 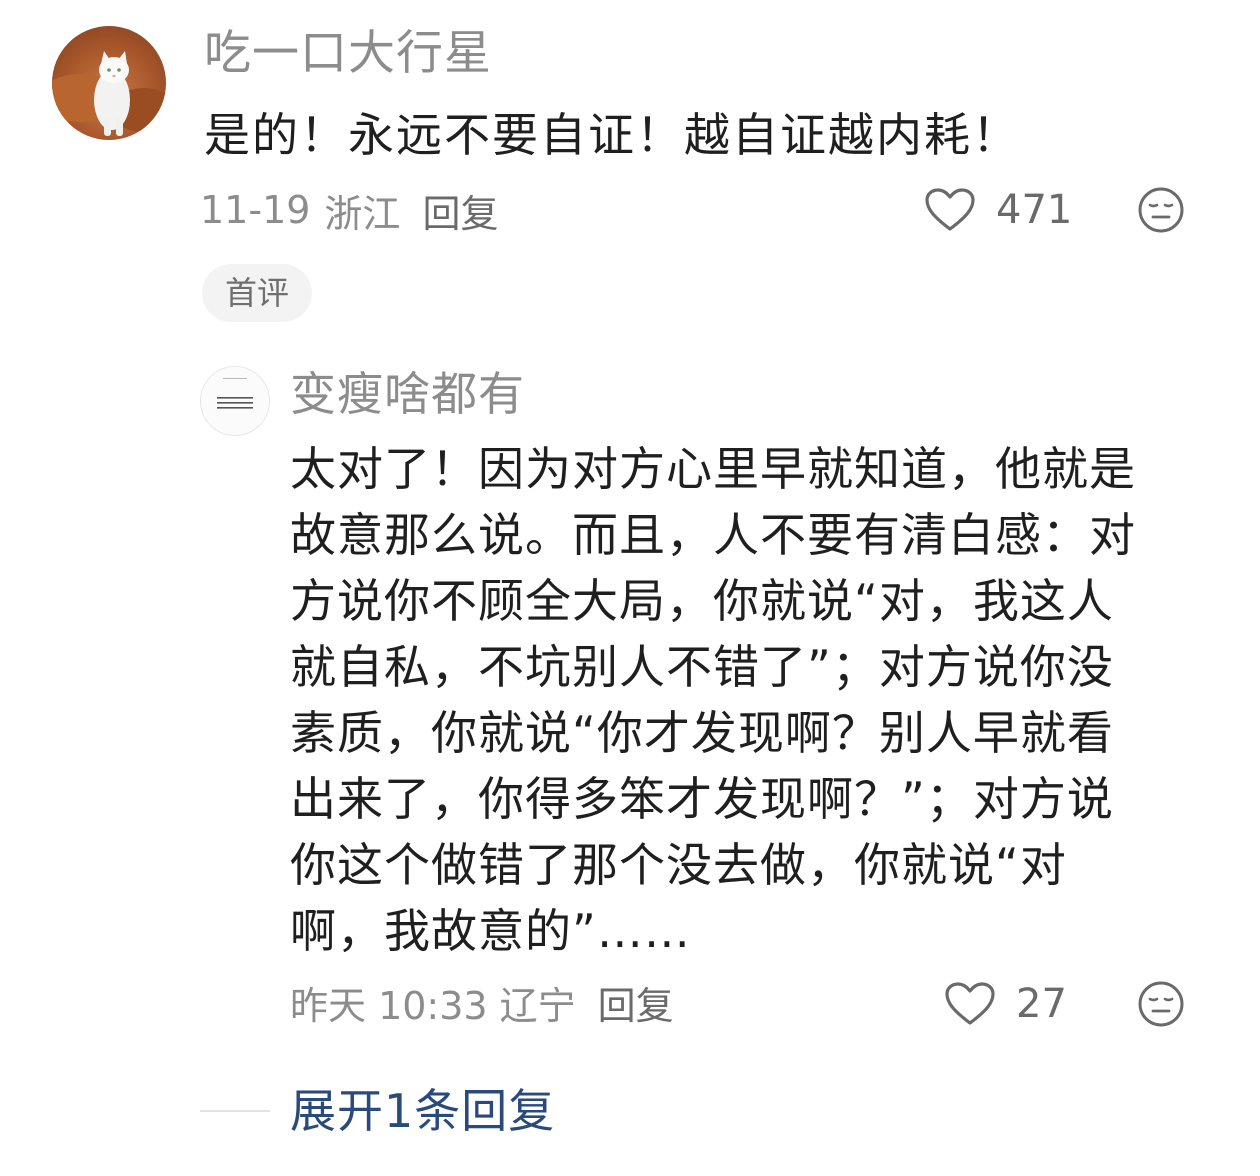 What do you see at coordinates (702, 799) in the screenshot?
I see `reply-content-line: 出来了，你得多笨才发现啊？”；对方说` at bounding box center [702, 799].